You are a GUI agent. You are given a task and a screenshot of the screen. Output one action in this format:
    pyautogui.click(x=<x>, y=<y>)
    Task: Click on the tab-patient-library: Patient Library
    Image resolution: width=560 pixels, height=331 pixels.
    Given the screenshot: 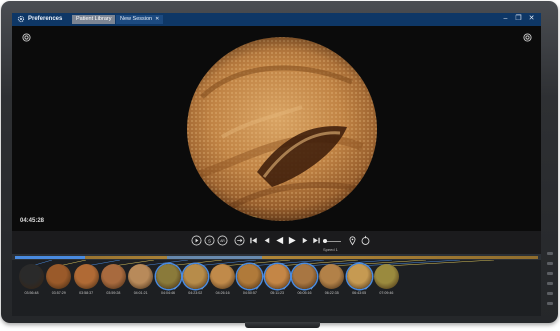 What is the action you would take?
    pyautogui.click(x=94, y=19)
    